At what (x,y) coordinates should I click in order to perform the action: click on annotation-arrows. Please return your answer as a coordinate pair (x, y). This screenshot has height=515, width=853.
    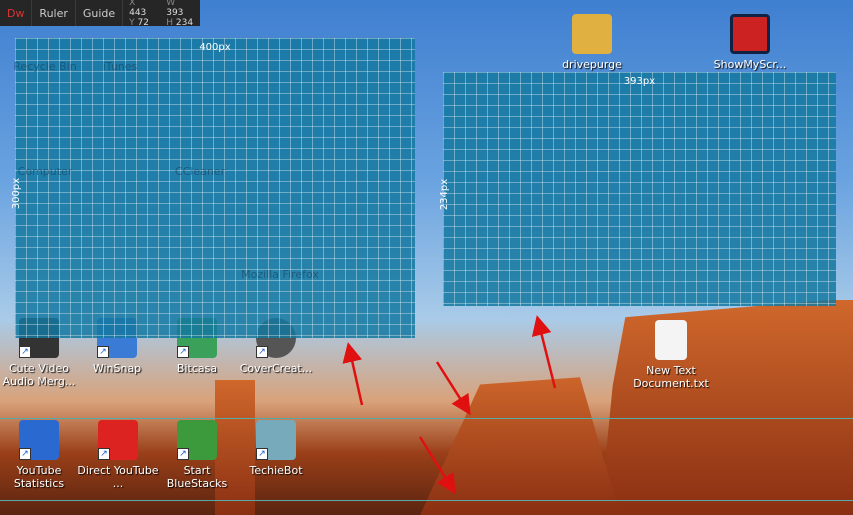
    Looking at the image, I should click on (449, 405).